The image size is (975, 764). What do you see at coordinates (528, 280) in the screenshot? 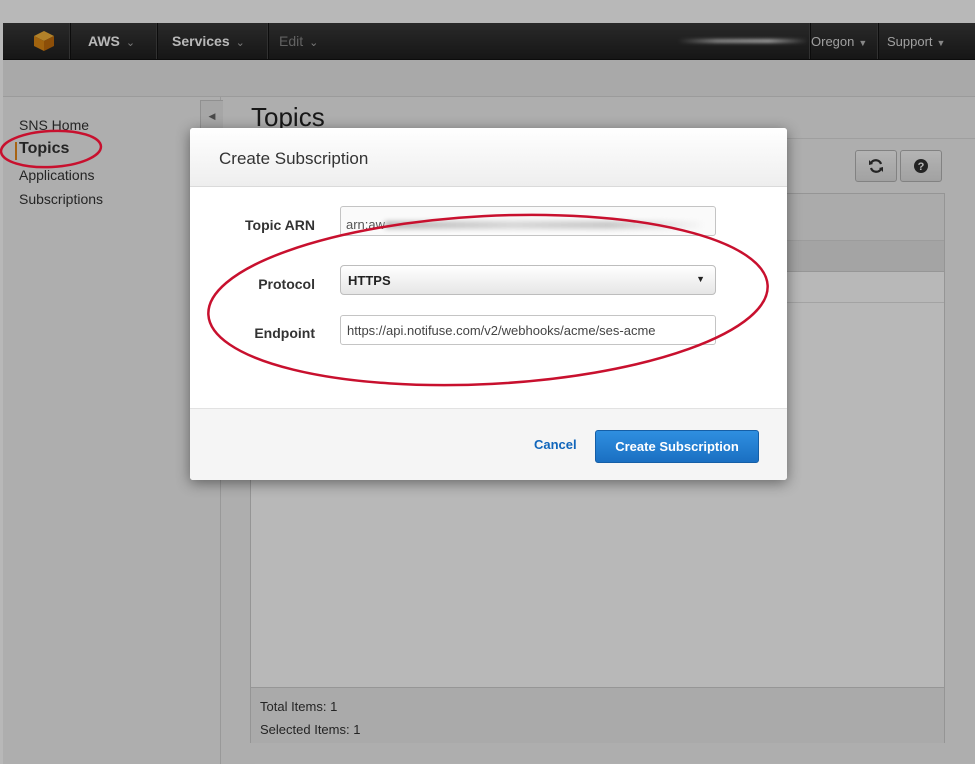
I see `protocol-select: HTTPS ▼` at bounding box center [528, 280].